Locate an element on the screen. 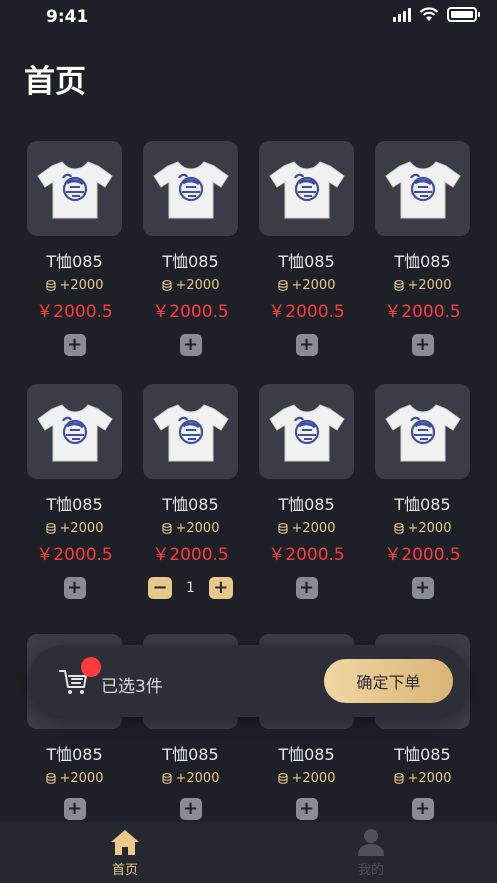 Image resolution: width=497 pixels, height=883 pixels. cart-bar: 已选3件 确定下单 is located at coordinates (249, 681).